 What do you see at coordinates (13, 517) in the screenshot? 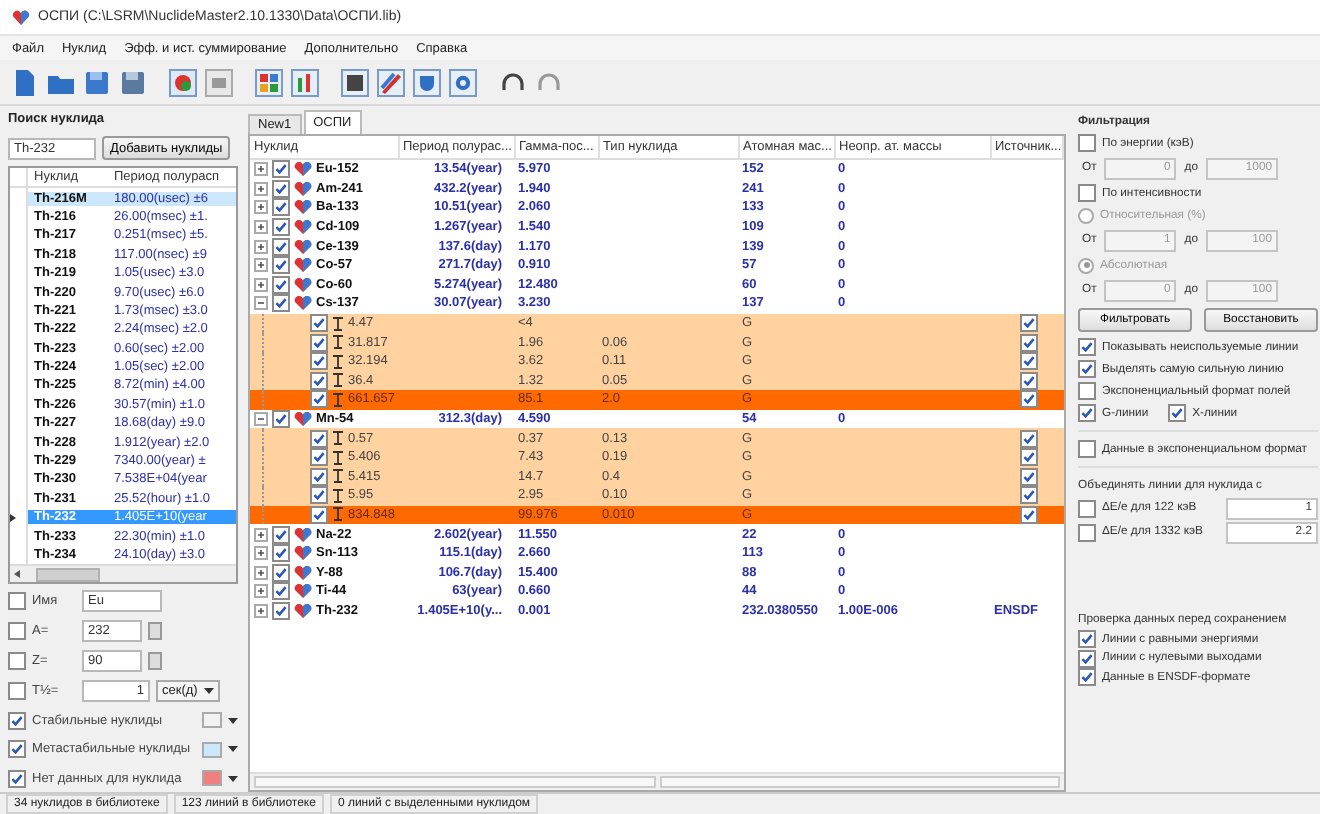
I see `row-pointer-icon` at bounding box center [13, 517].